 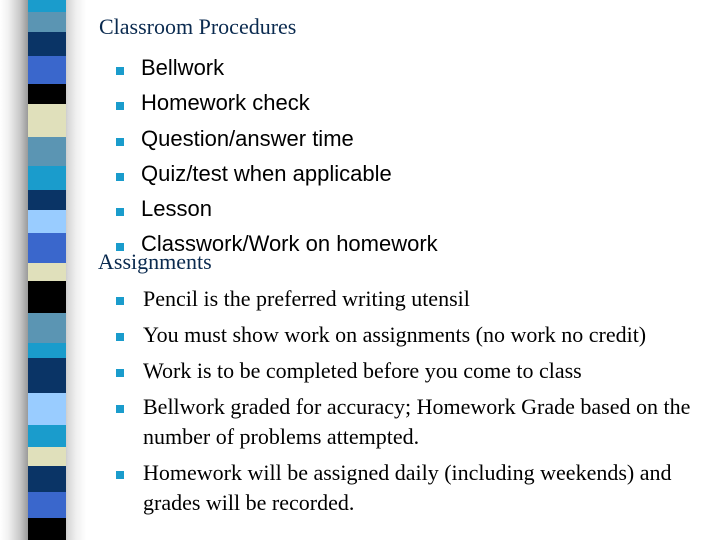 I want to click on assignments-heading: Assignments, so click(x=155, y=261).